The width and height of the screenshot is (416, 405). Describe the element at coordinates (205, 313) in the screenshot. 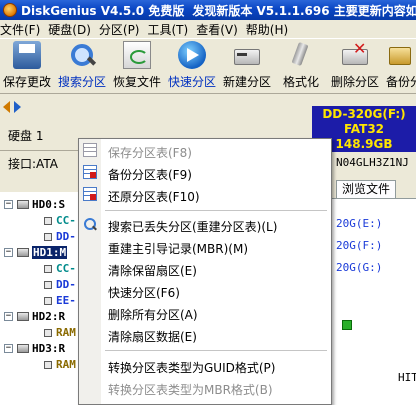

I see `menu-item-delete-all-partitions: 删除所有分区(A)` at that location.